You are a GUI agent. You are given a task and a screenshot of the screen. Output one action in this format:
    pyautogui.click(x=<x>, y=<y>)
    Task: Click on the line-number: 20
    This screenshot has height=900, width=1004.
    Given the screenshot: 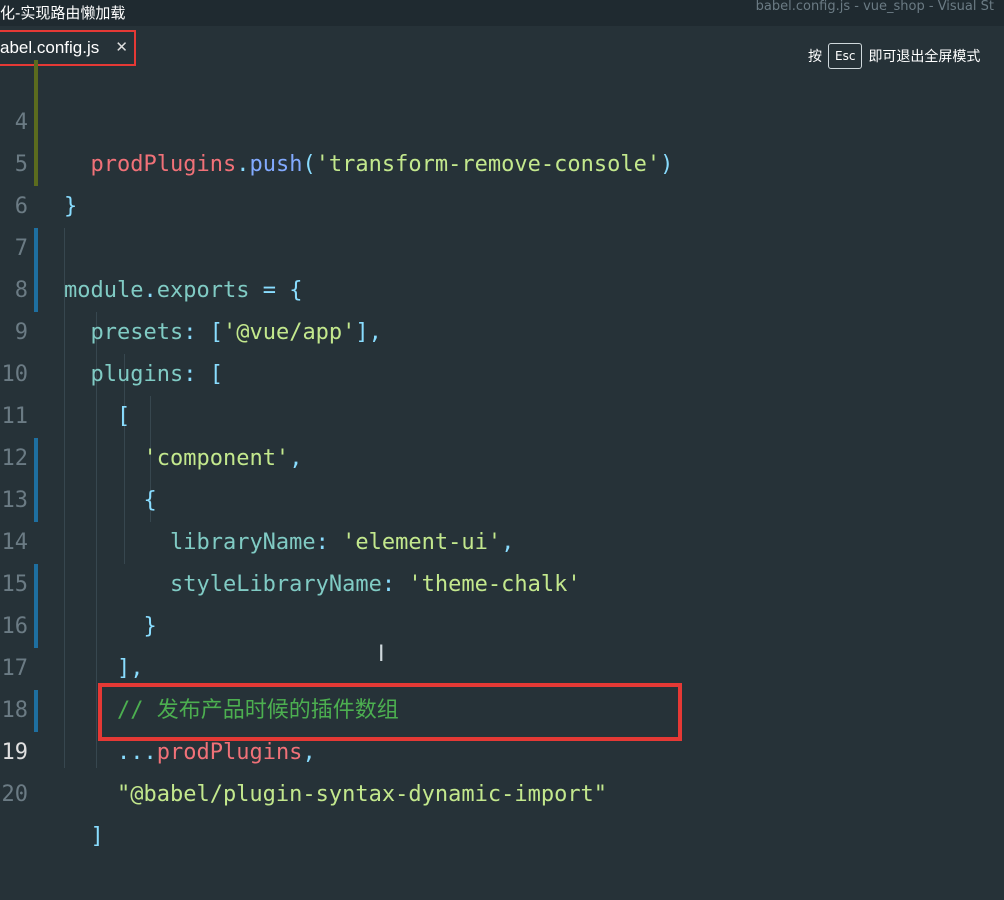 What is the action you would take?
    pyautogui.click(x=15, y=794)
    